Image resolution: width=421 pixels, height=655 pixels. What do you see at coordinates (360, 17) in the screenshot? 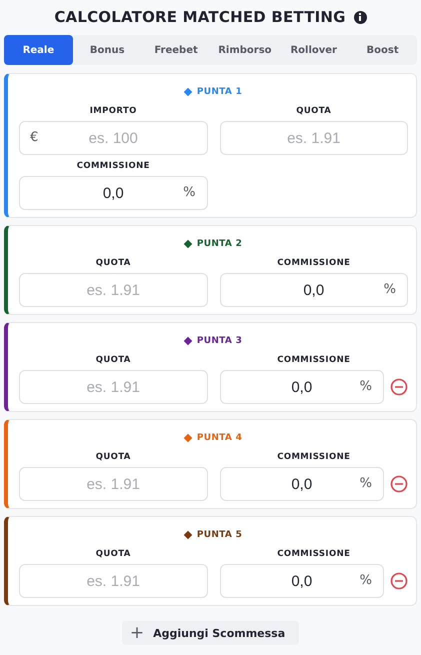
I see `info-icon` at bounding box center [360, 17].